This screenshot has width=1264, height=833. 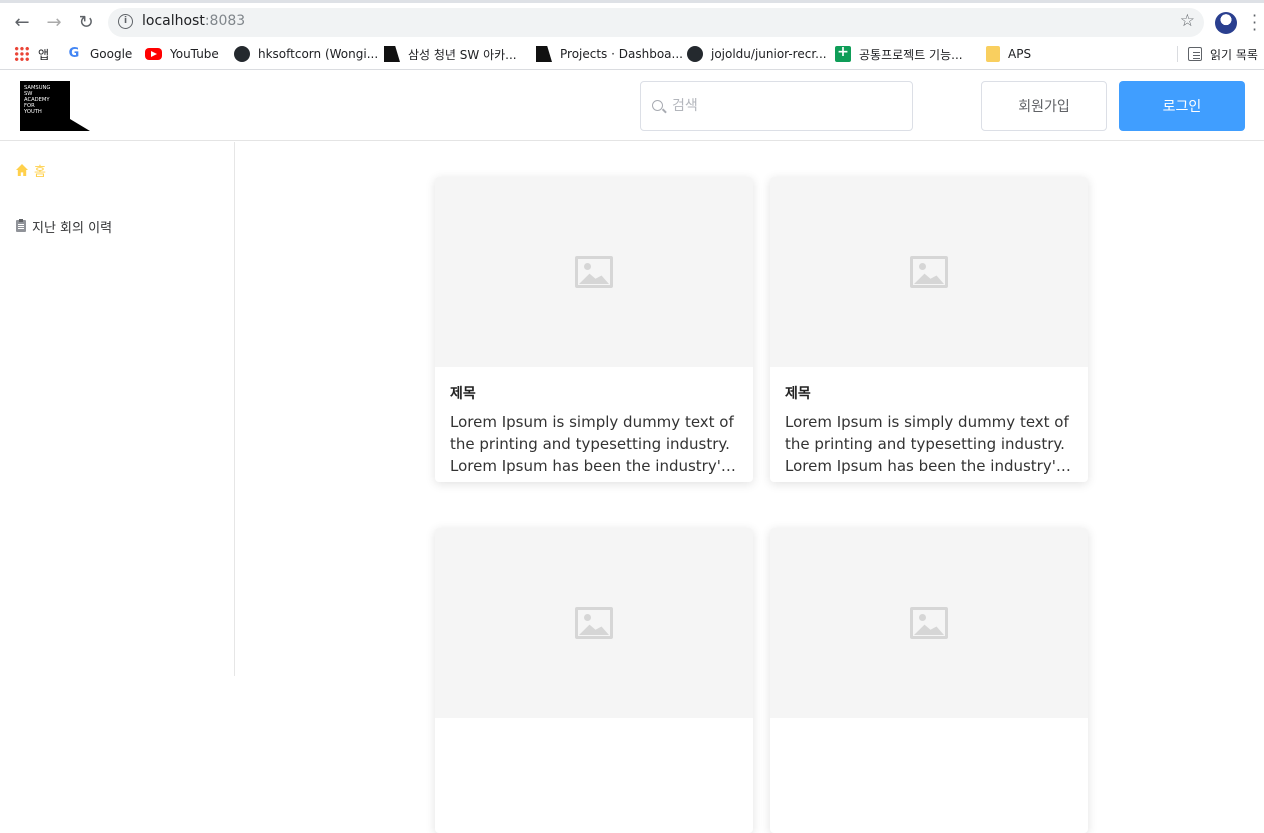 What do you see at coordinates (1008, 54) in the screenshot?
I see `bookmark-aps: APS` at bounding box center [1008, 54].